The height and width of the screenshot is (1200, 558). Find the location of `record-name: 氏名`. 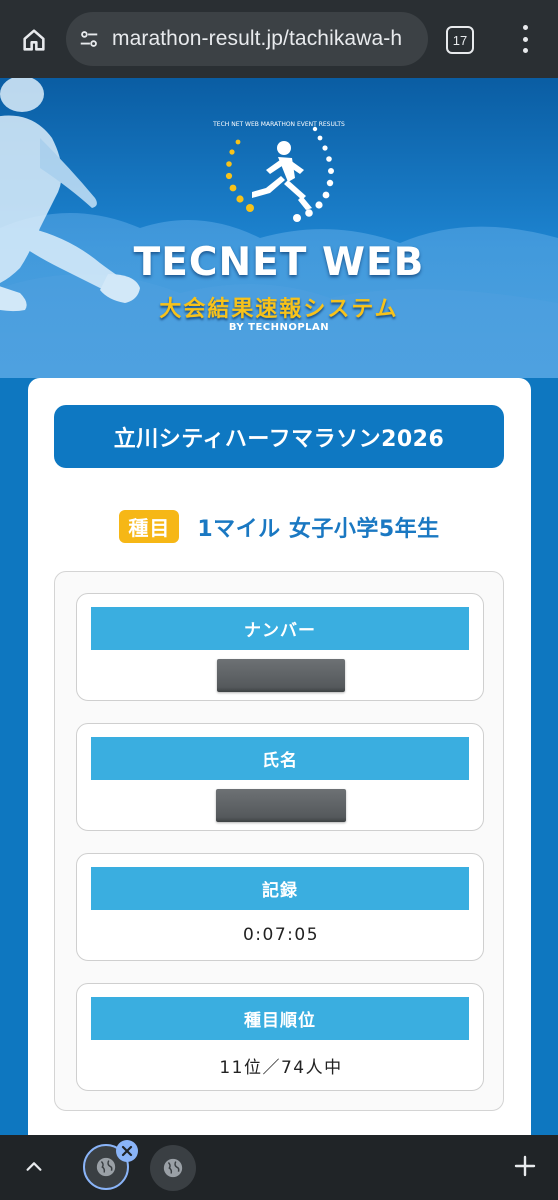

record-name: 氏名 is located at coordinates (280, 777).